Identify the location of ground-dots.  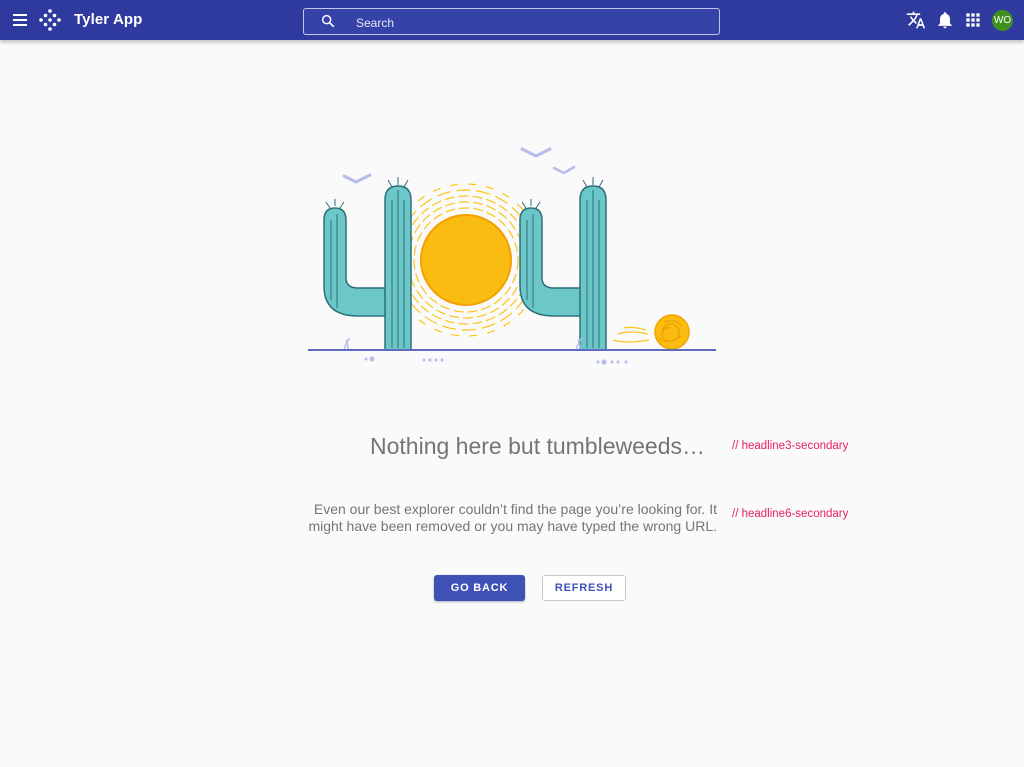
(496, 360).